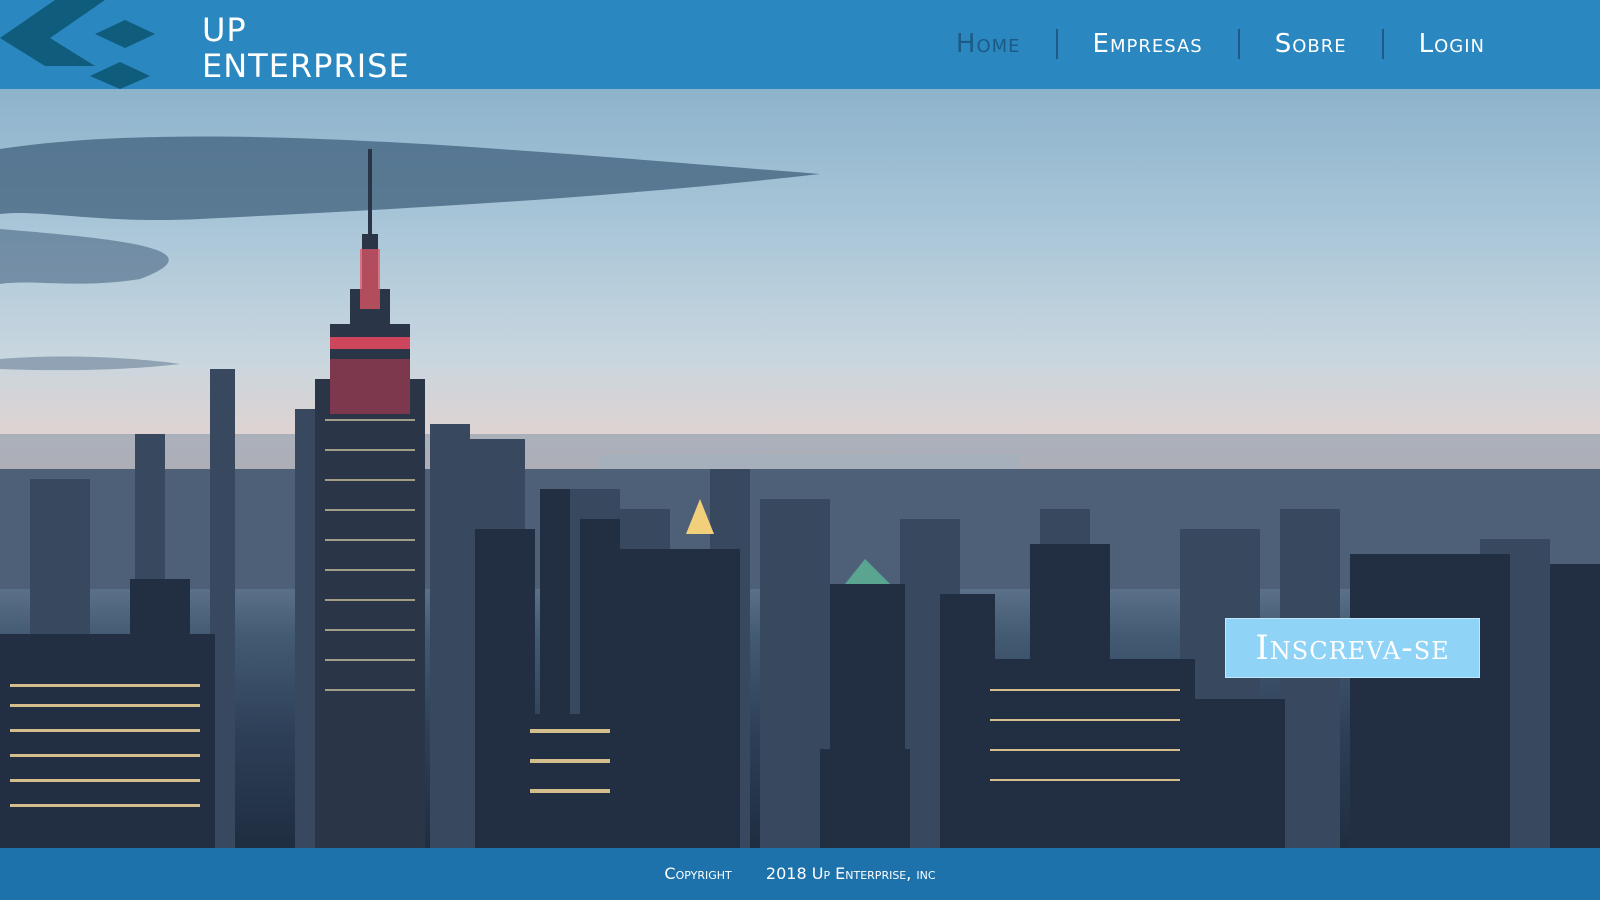 This screenshot has height=900, width=1600. Describe the element at coordinates (1311, 44) in the screenshot. I see `nav-sobre: Sobre` at that location.